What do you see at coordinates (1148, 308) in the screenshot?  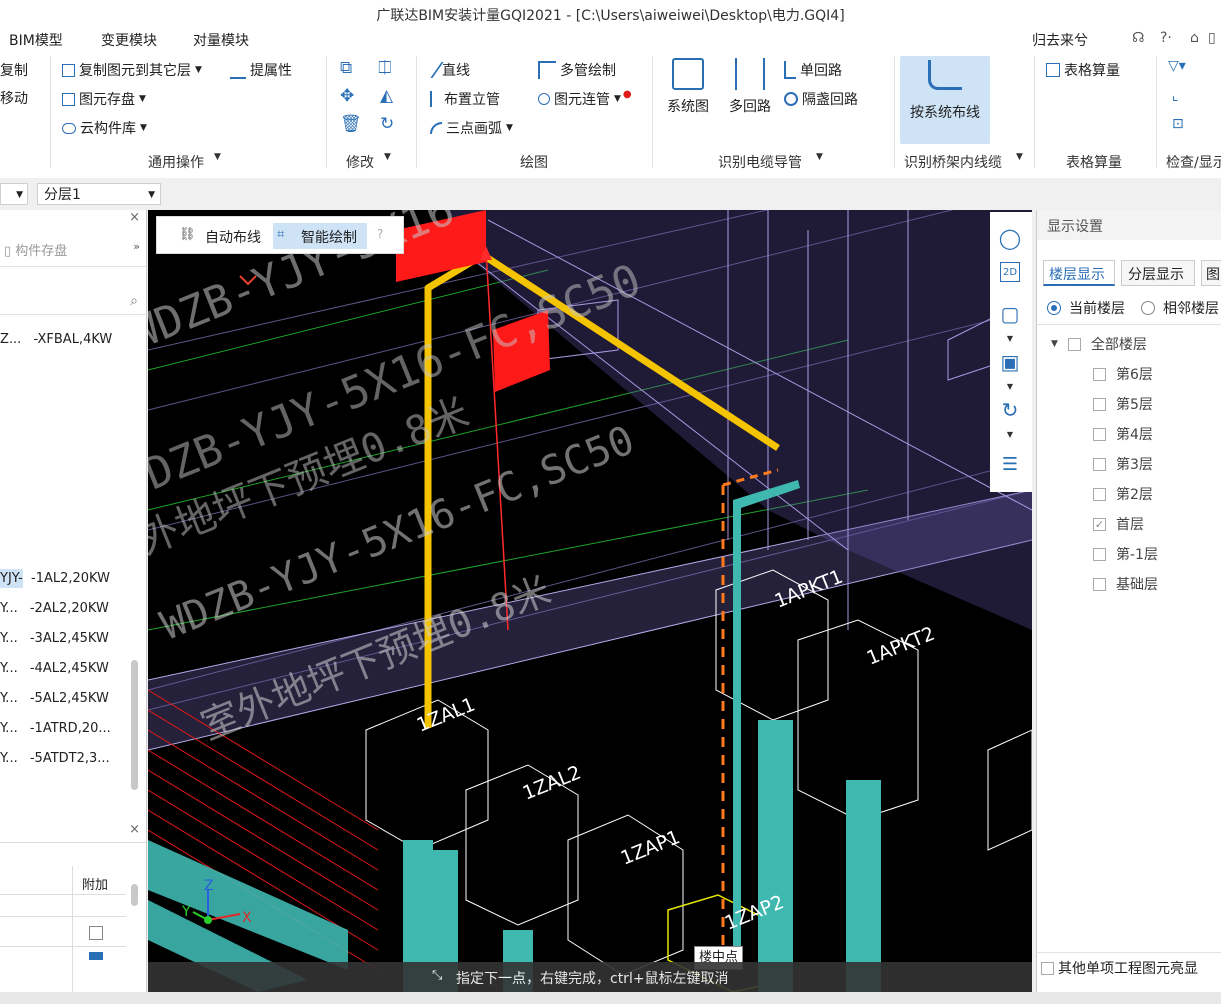 I see `radio-unselected-icon` at bounding box center [1148, 308].